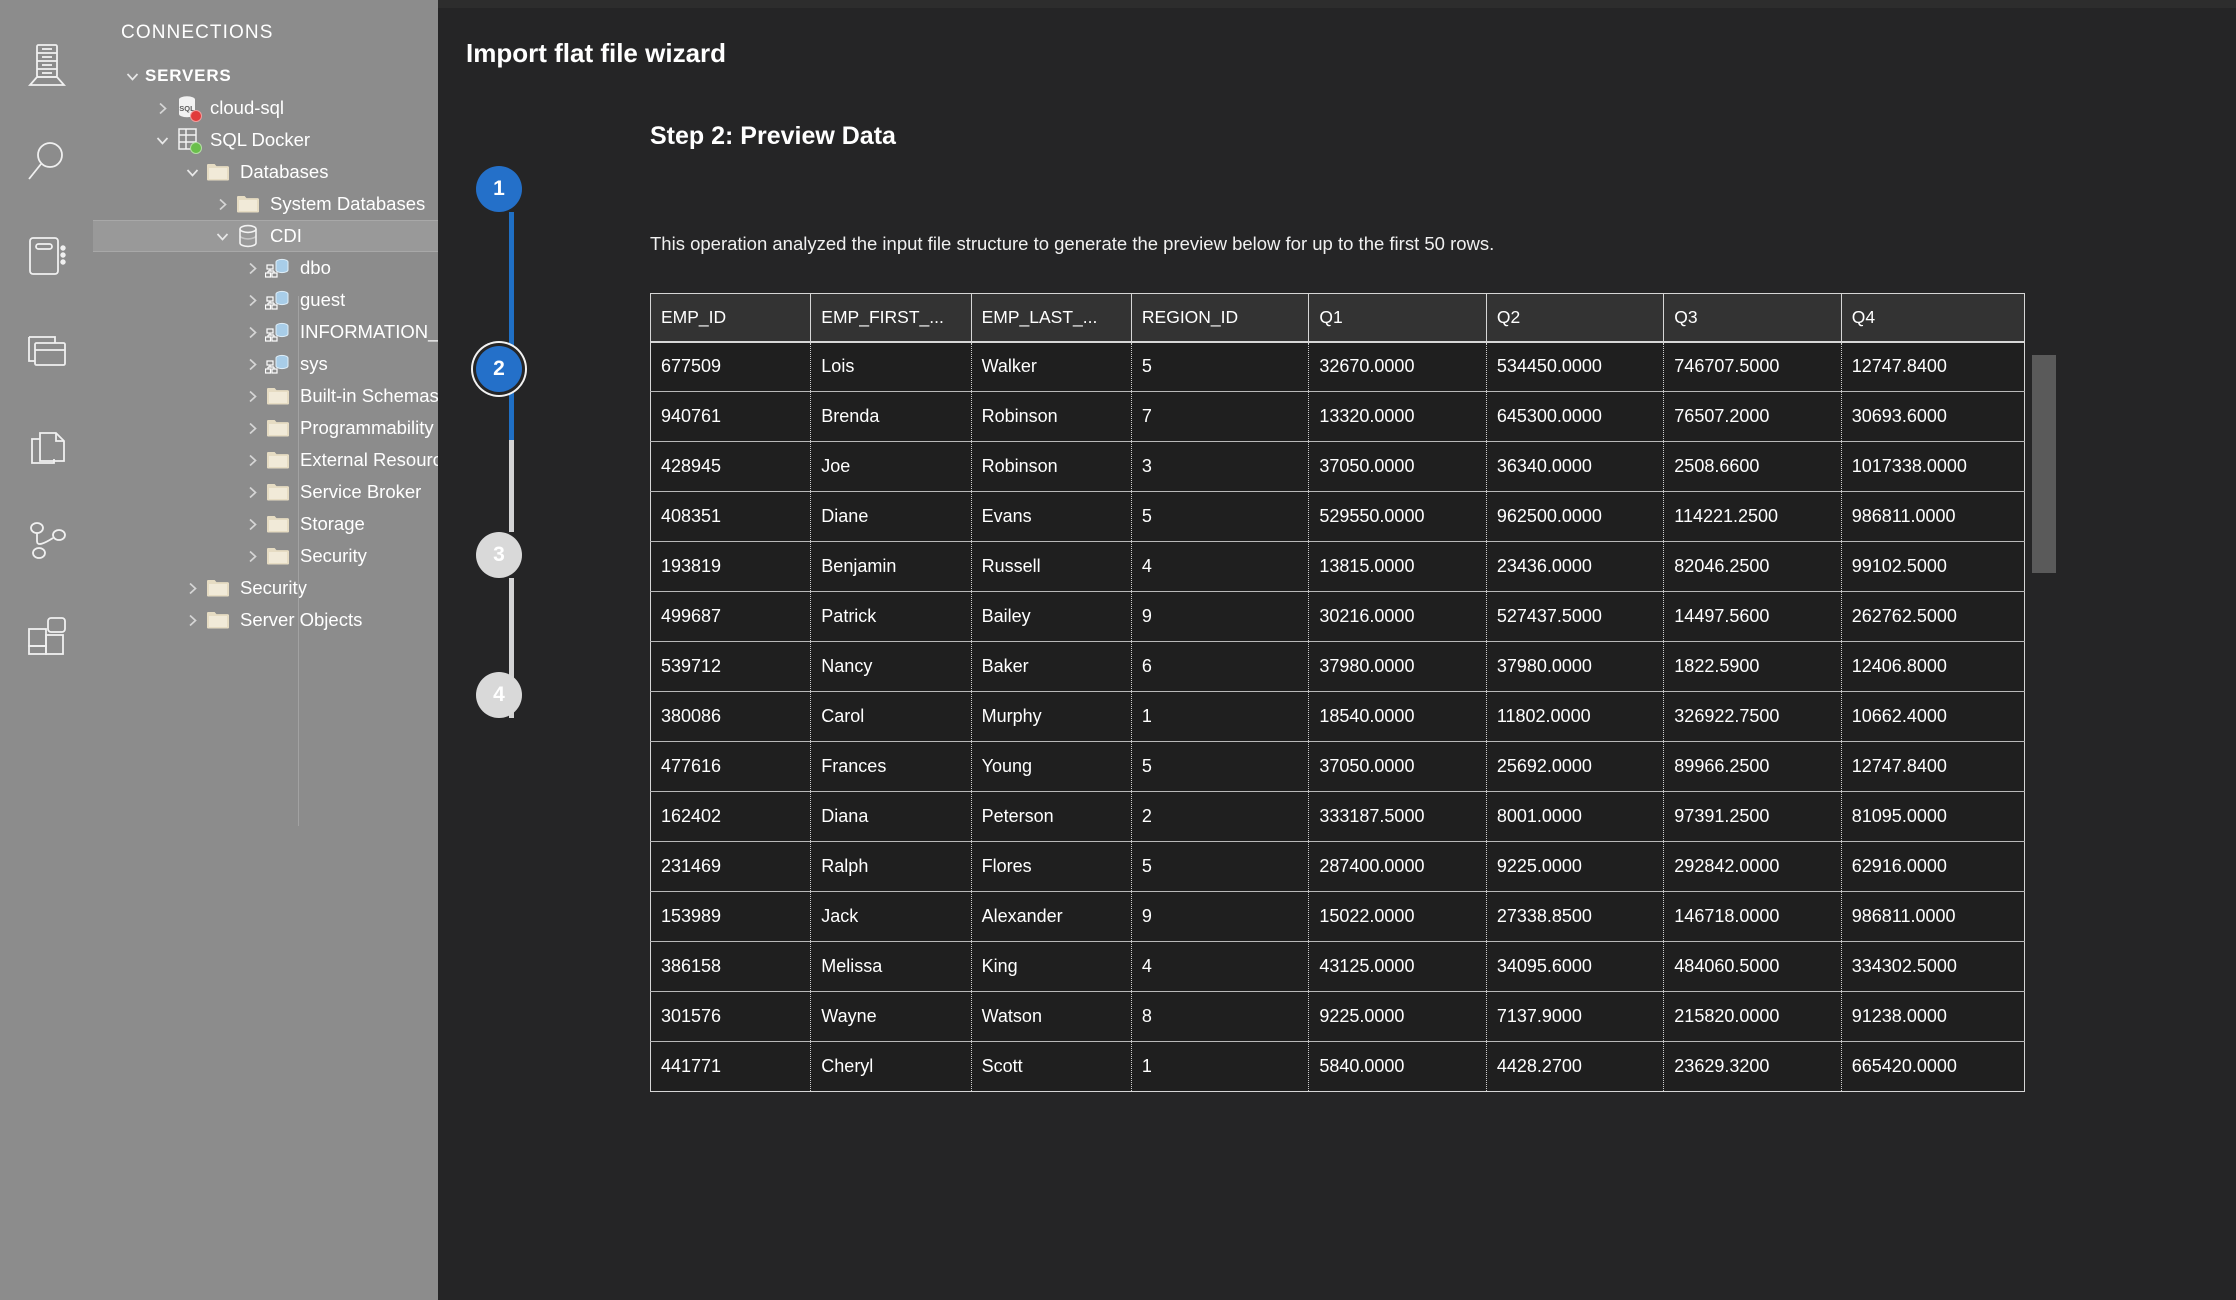 The image size is (2236, 1300). What do you see at coordinates (265, 268) in the screenshot?
I see `tree-item-dbo: dbo` at bounding box center [265, 268].